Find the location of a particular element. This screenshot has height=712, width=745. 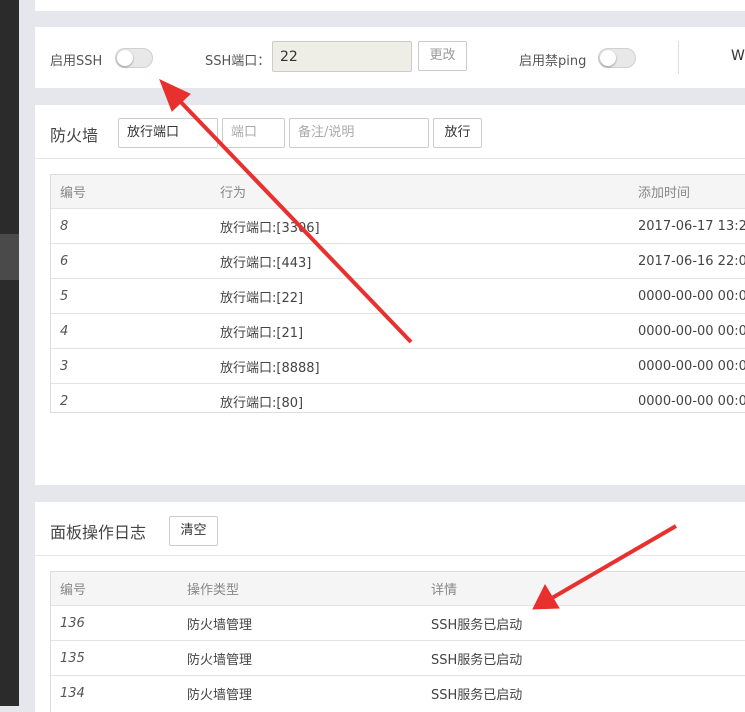

allow-port-button: 放行 is located at coordinates (457, 133).